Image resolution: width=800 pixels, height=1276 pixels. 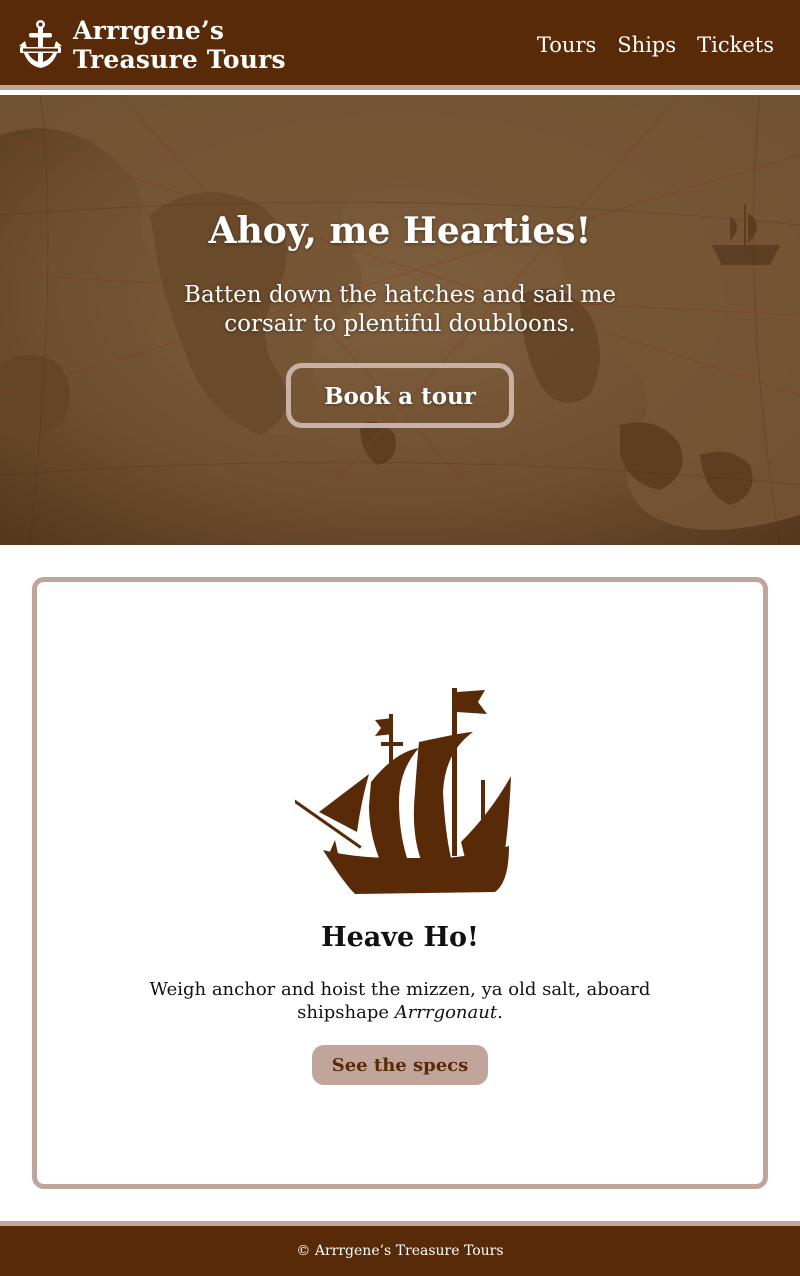 What do you see at coordinates (646, 45) in the screenshot?
I see `nav-link-ships: Ships` at bounding box center [646, 45].